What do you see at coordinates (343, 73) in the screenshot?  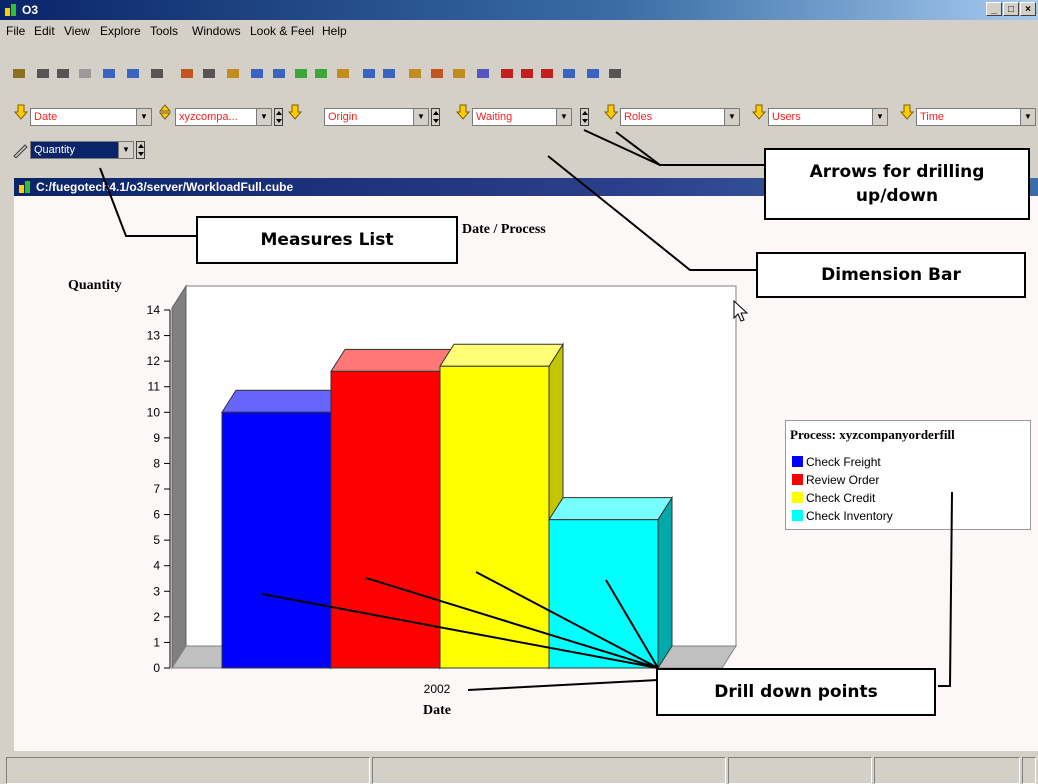 I see `grid-icon` at bounding box center [343, 73].